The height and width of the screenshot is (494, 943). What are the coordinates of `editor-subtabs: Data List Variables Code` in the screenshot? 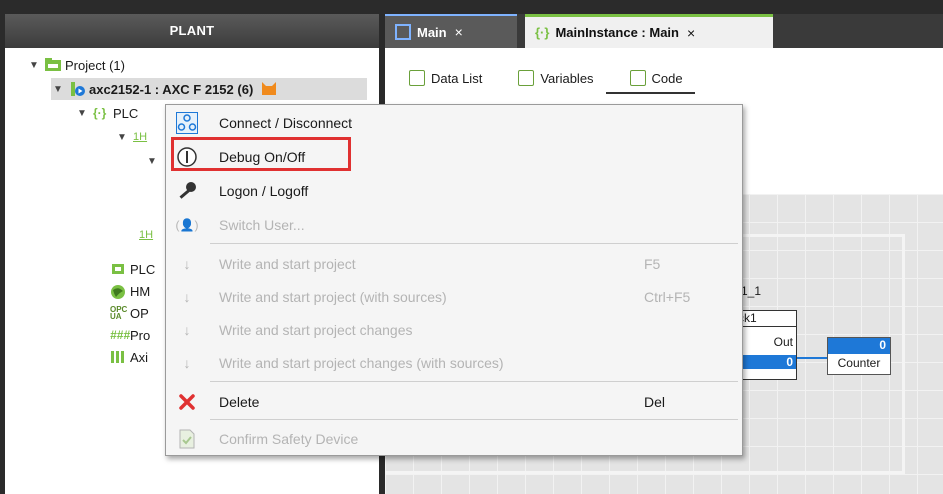 It's located at (540, 79).